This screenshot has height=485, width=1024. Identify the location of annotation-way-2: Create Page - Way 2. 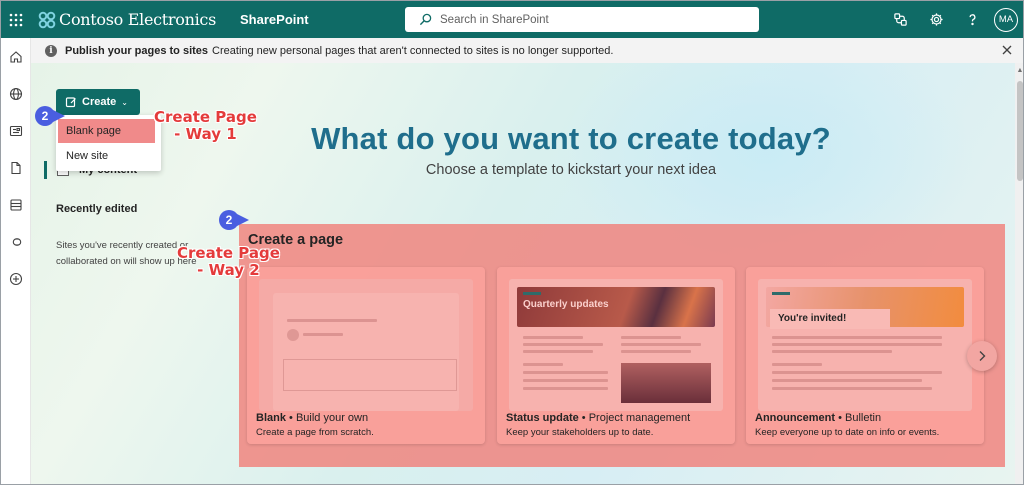
(228, 261).